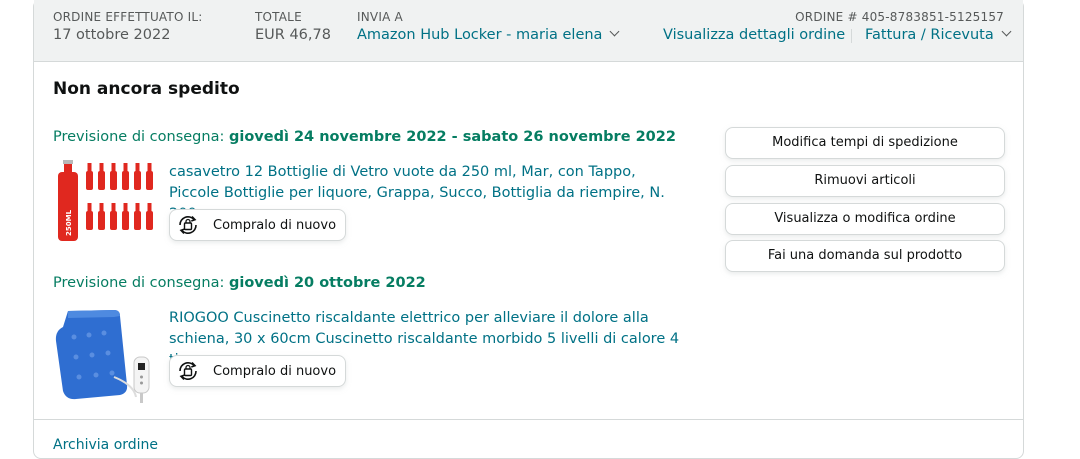 The width and height of the screenshot is (1080, 459). Describe the element at coordinates (112, 35) in the screenshot. I see `order-date-value: 17 ottobre 2022` at that location.